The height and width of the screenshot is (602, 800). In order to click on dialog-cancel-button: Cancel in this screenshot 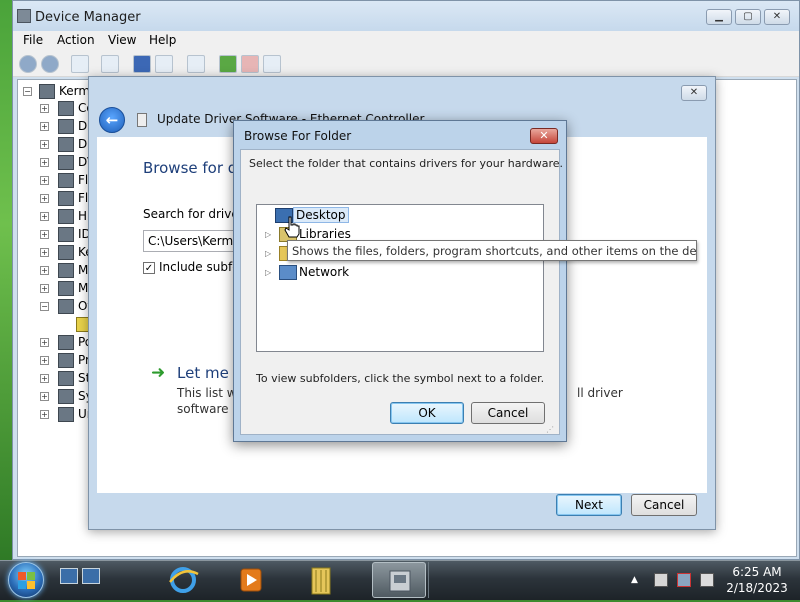, I will do `click(508, 413)`.